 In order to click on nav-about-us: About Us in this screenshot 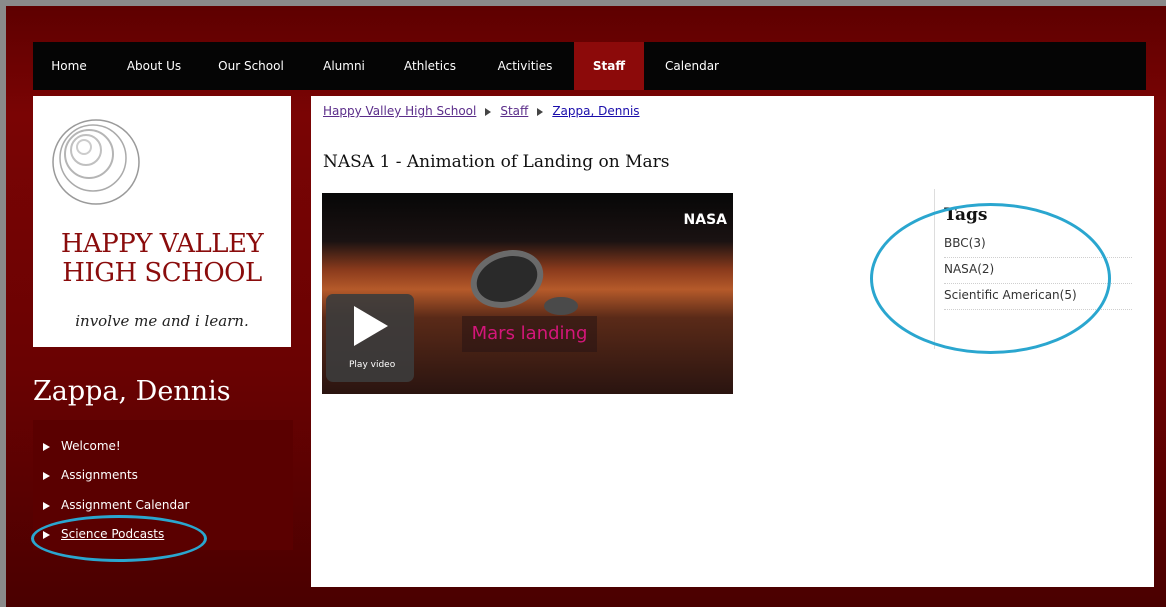, I will do `click(154, 66)`.